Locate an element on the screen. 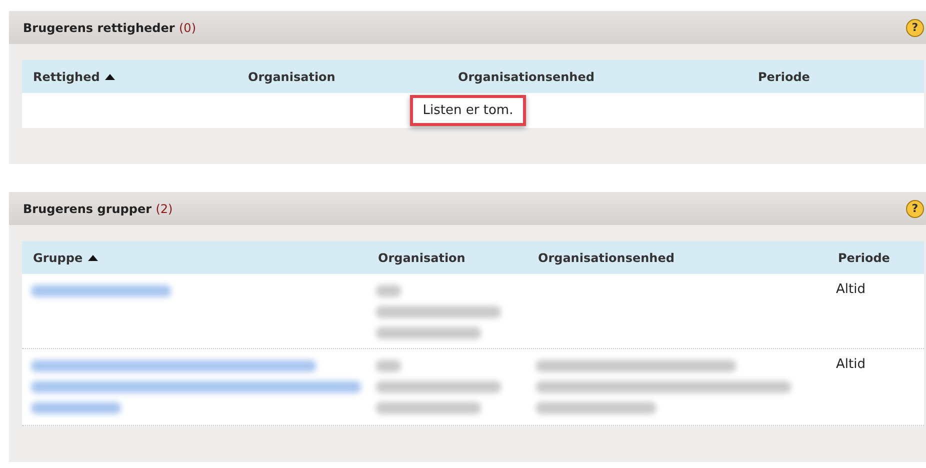  panel-title: Brugerens grupper (2) is located at coordinates (98, 209).